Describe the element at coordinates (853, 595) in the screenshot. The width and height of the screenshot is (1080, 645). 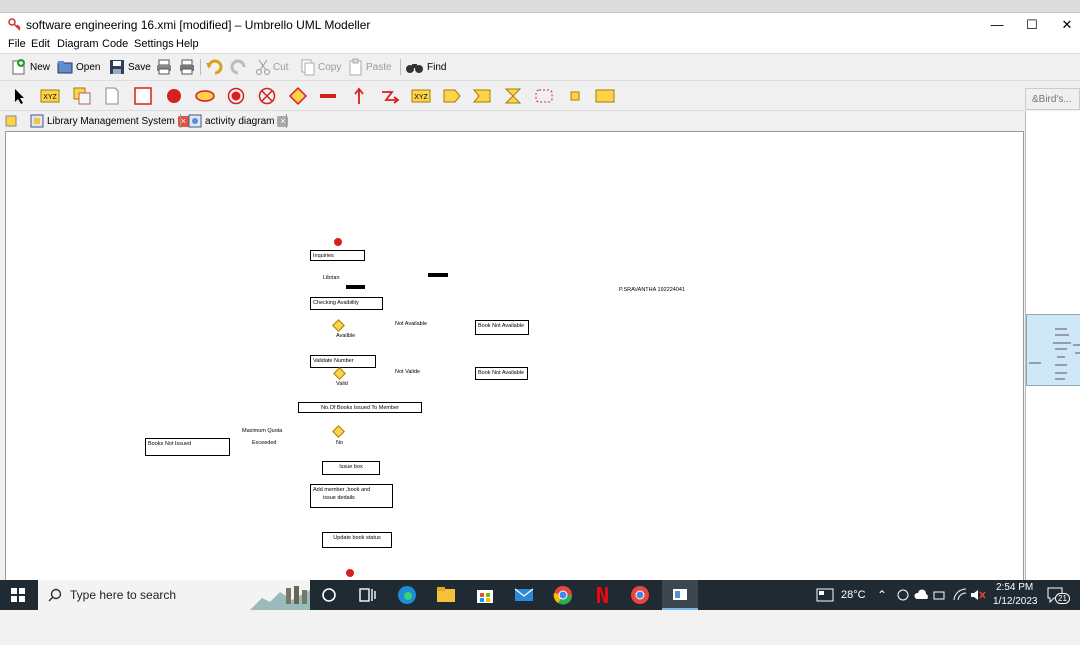
I see `weather-temperature: 28°C` at that location.